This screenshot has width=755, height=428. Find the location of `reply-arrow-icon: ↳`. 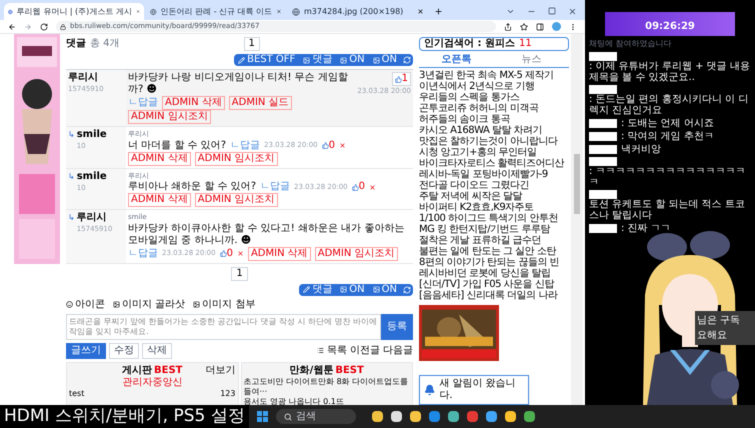

reply-arrow-icon: ↳ is located at coordinates (71, 236).